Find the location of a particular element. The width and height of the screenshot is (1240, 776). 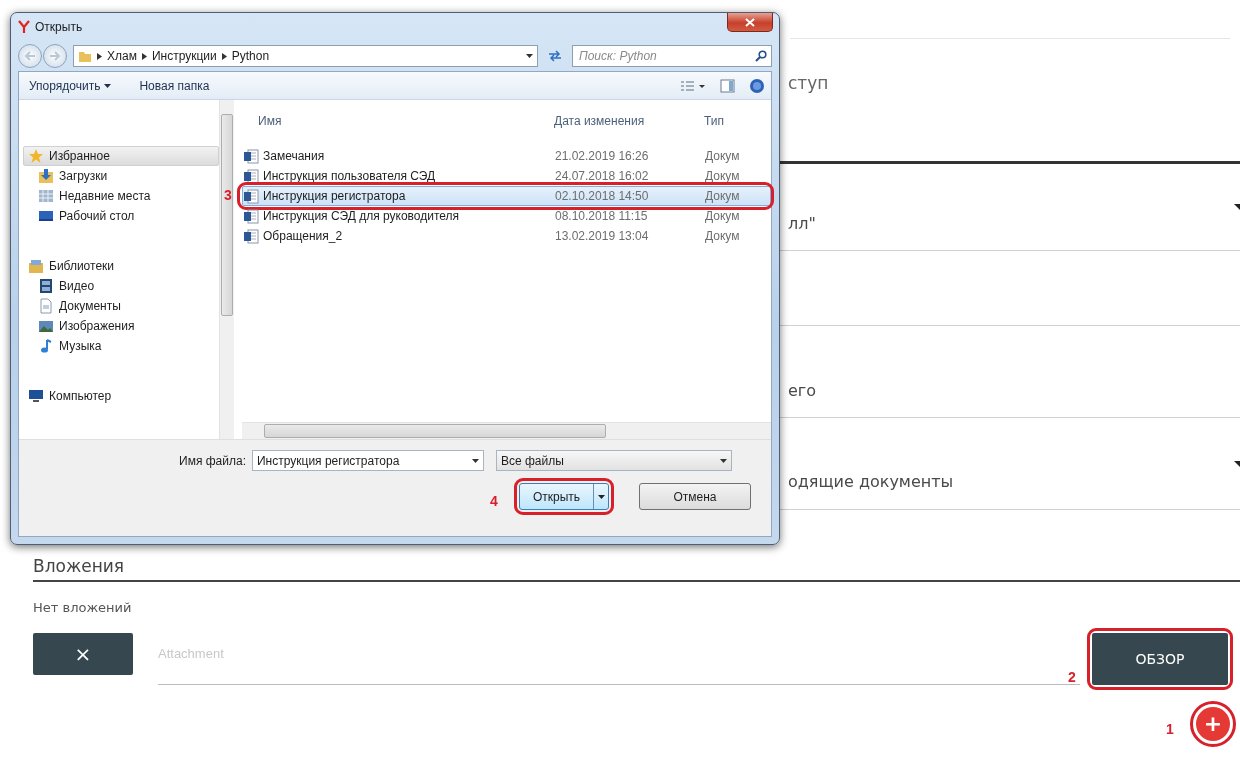

navigation-item: Рабочий стол is located at coordinates (121, 216).